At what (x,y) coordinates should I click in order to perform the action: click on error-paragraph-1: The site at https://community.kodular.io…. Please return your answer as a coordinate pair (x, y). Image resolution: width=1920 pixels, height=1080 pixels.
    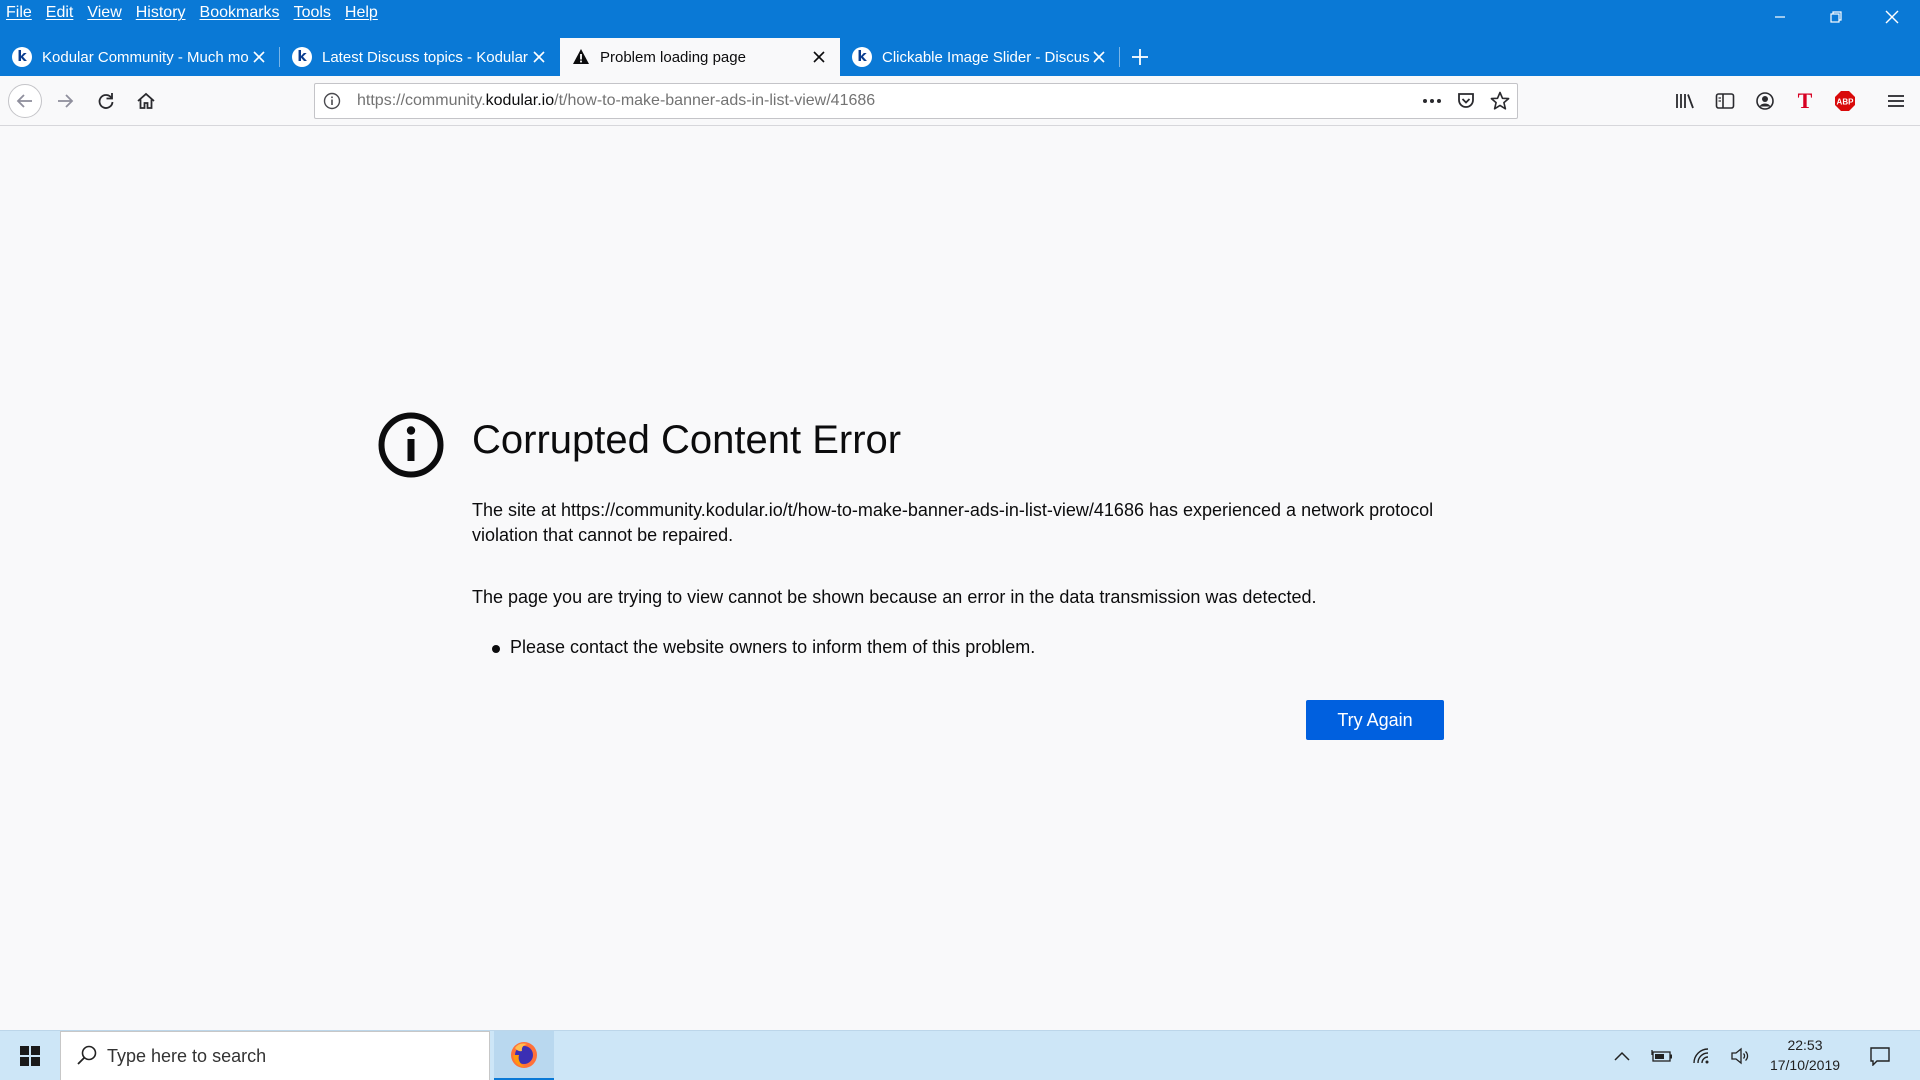
    Looking at the image, I should click on (953, 522).